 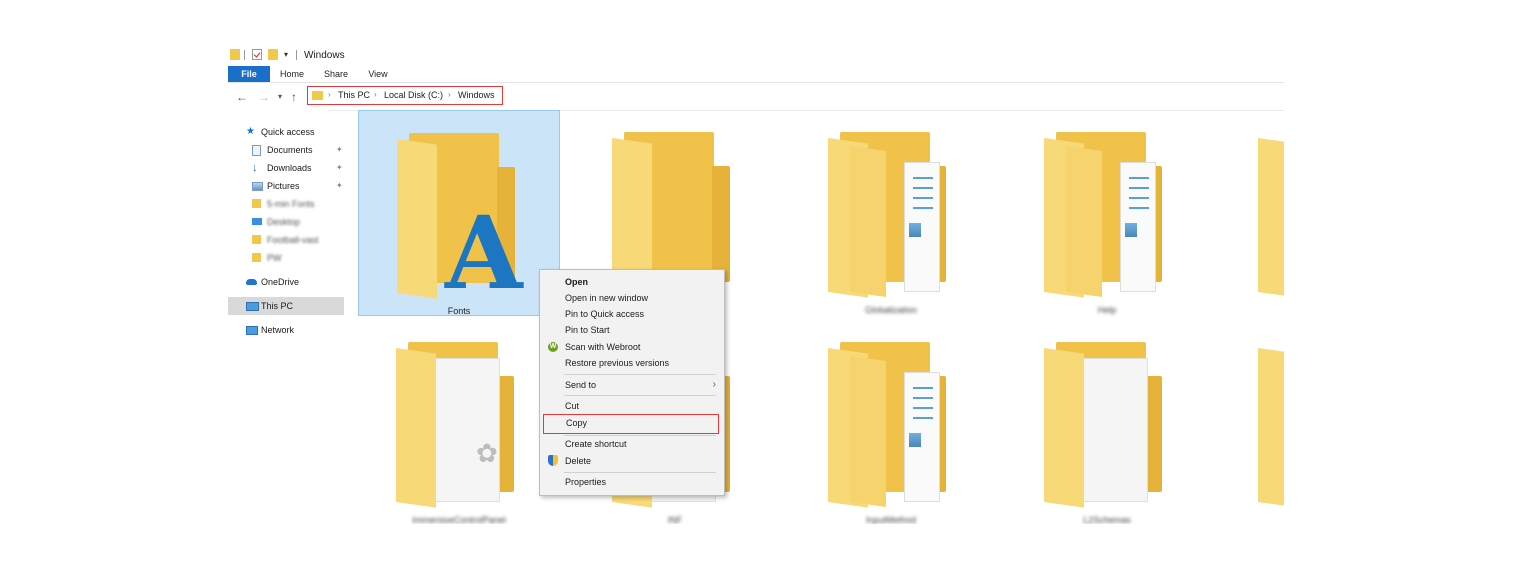 What do you see at coordinates (632, 347) in the screenshot?
I see `menu-item-scan-with-webroot: W Scan with Webroot` at bounding box center [632, 347].